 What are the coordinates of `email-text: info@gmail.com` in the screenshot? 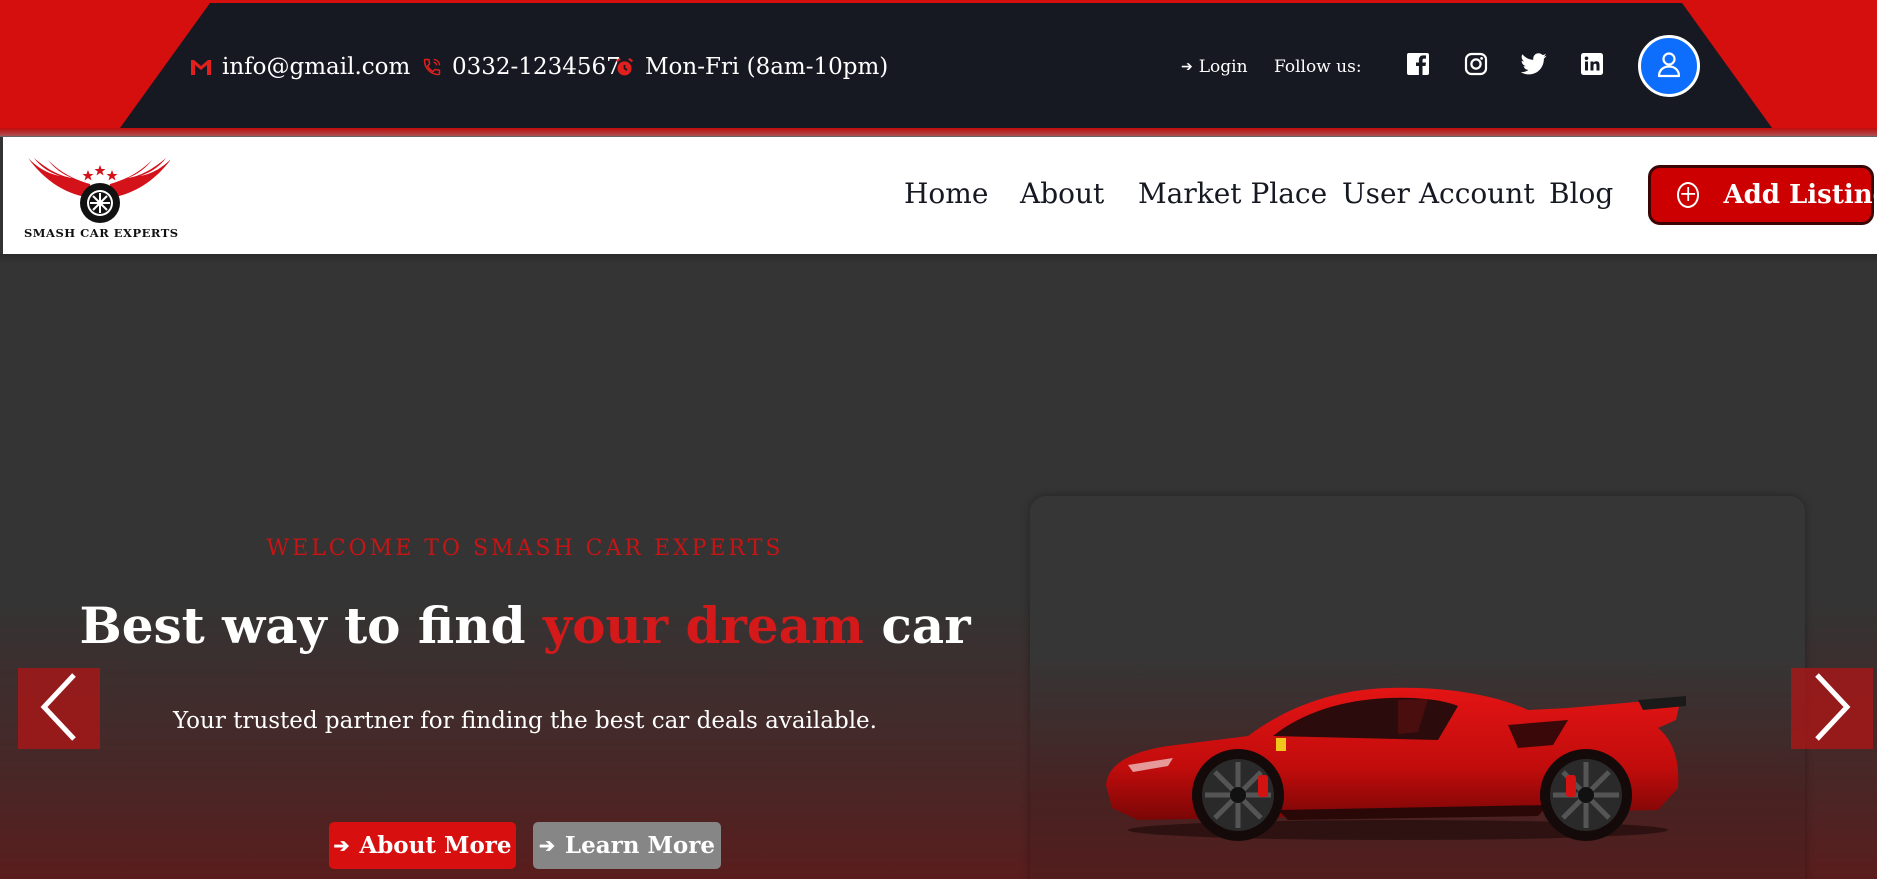 It's located at (316, 67).